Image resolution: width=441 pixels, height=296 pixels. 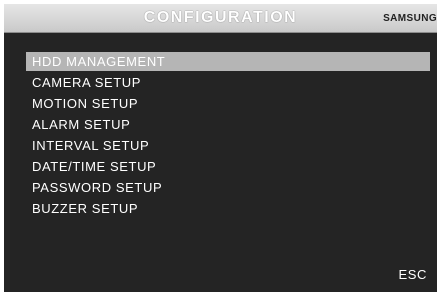 I want to click on brand-logo: SAMSUNG, so click(x=410, y=18).